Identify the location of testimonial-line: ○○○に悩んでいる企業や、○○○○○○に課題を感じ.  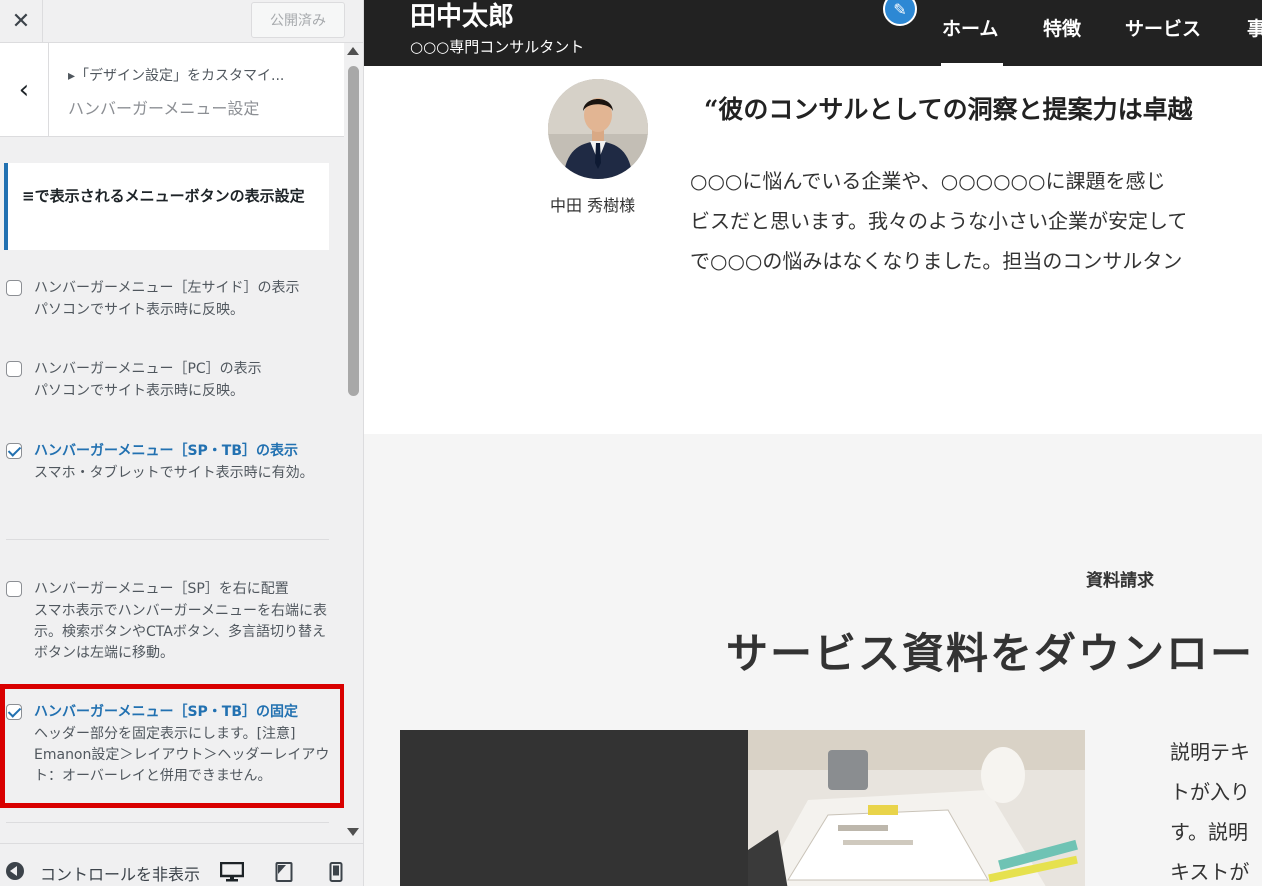
(928, 181).